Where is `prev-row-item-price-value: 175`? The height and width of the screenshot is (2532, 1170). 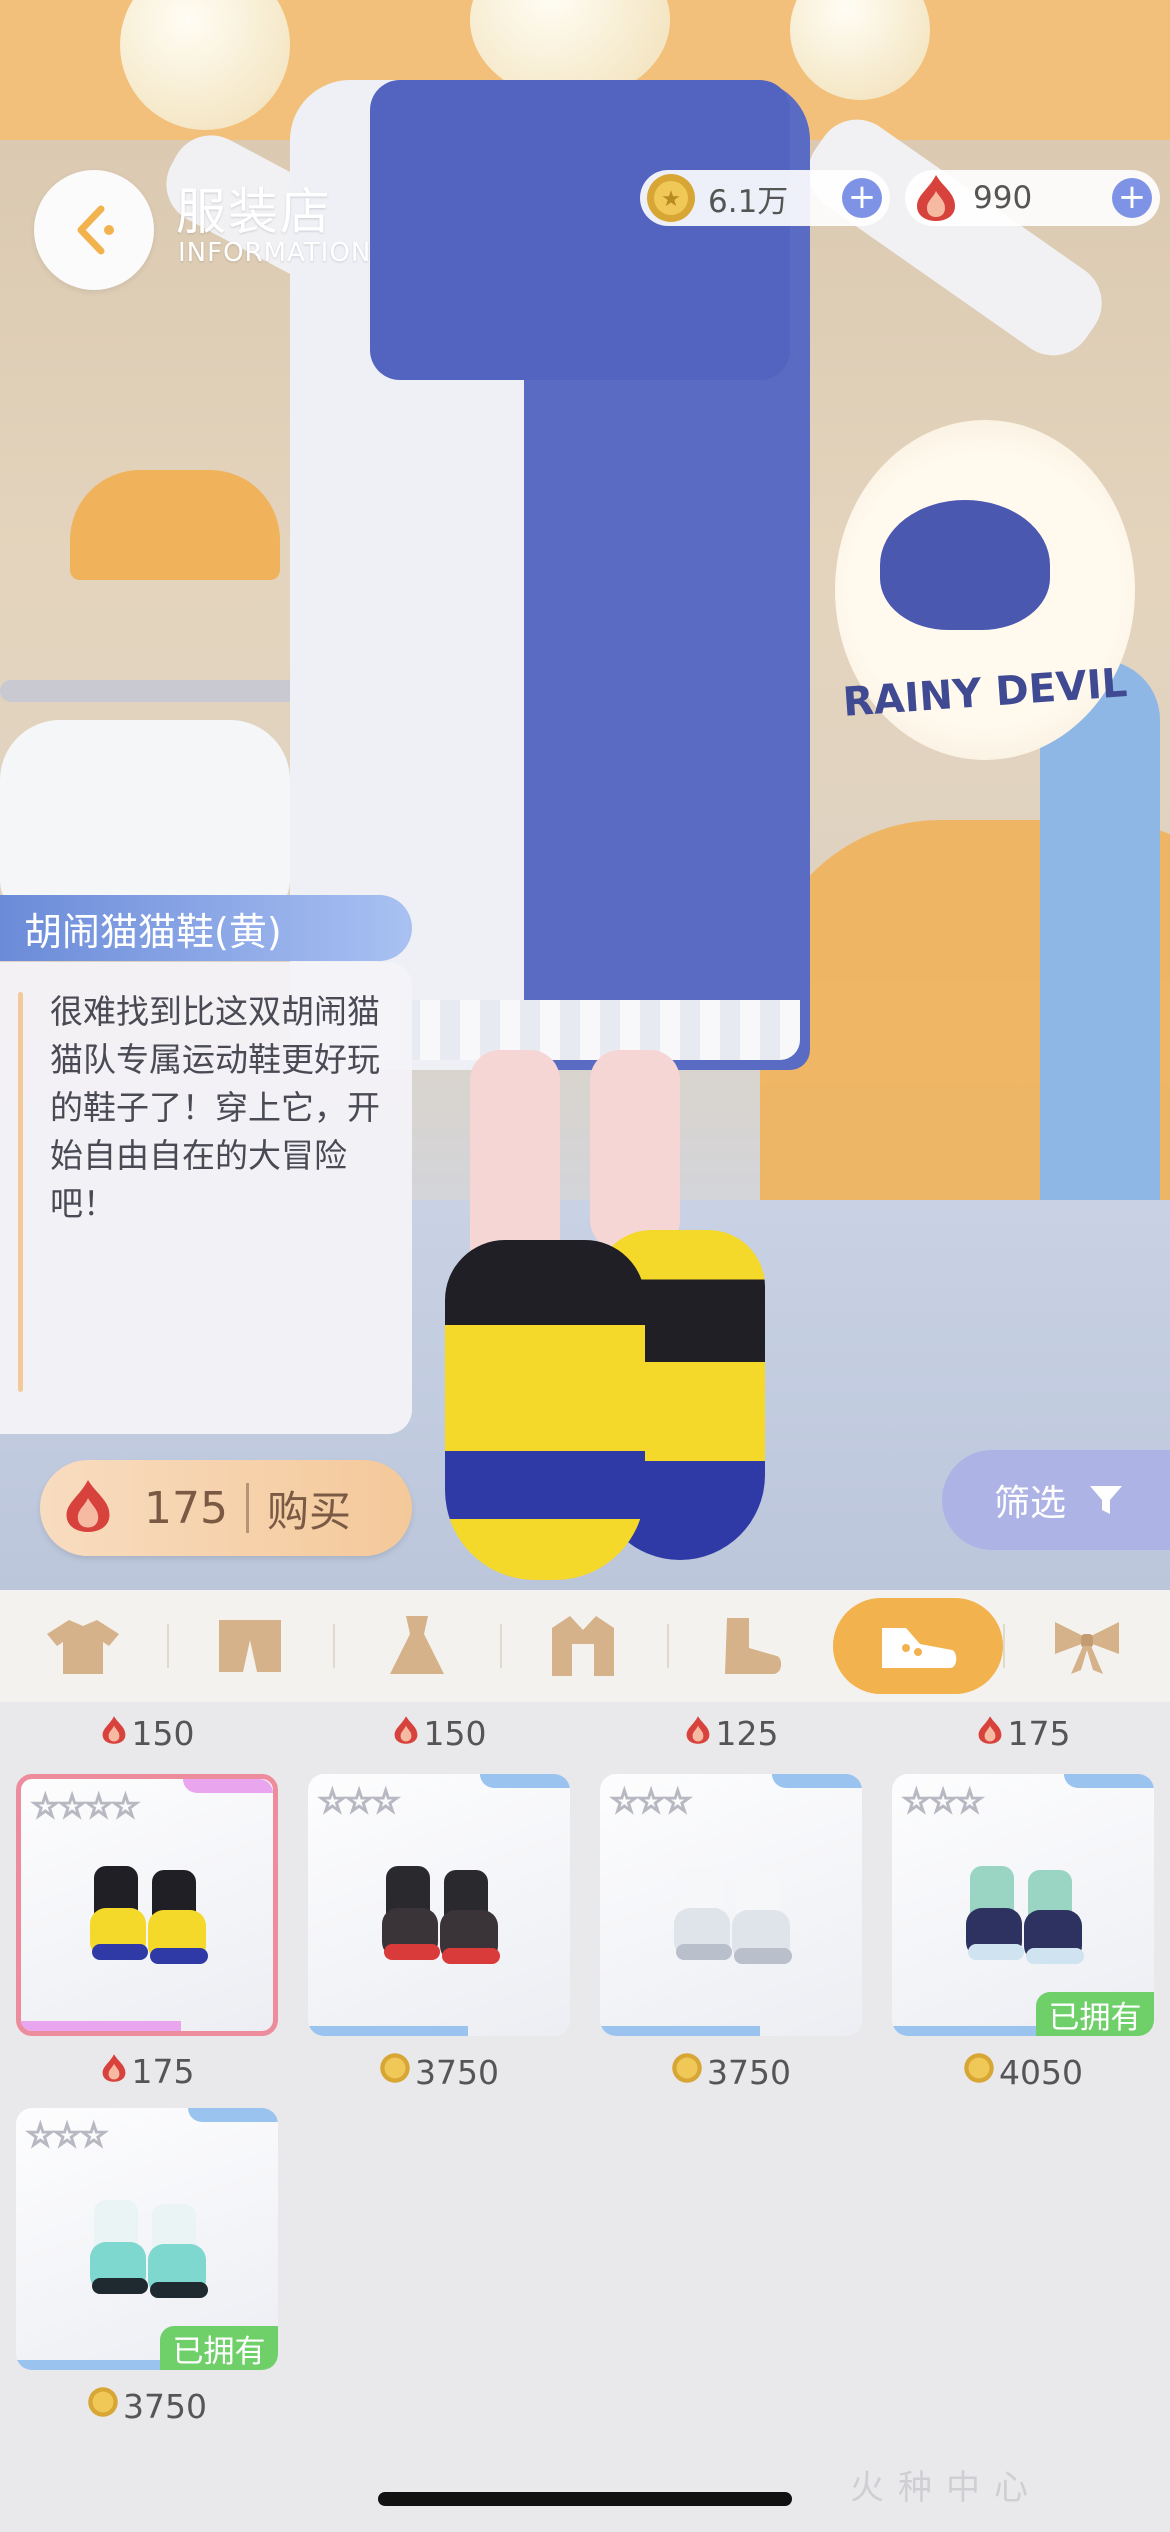
prev-row-item-price-value: 175 is located at coordinates (1039, 1733).